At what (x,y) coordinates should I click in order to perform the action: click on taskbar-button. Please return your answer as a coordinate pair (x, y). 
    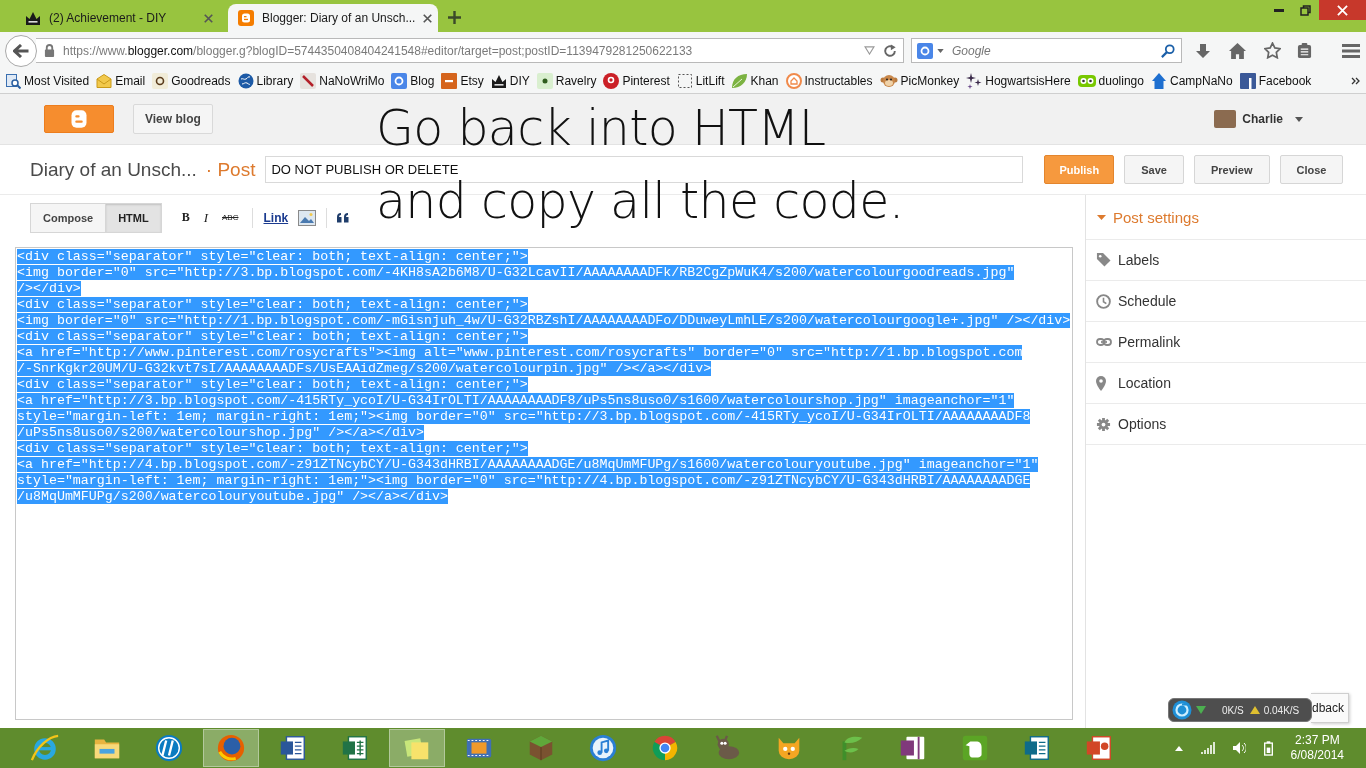
    Looking at the image, I should click on (231, 748).